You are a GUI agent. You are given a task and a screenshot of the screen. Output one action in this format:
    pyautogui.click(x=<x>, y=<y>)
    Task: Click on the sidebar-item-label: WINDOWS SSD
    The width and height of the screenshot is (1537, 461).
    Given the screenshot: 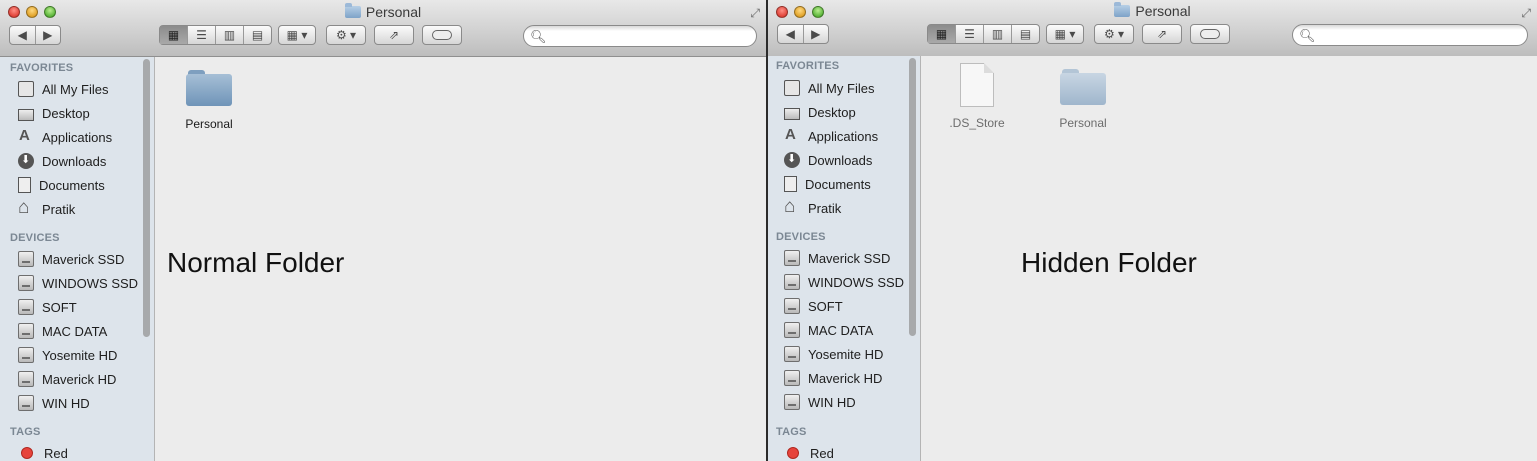 What is the action you would take?
    pyautogui.click(x=856, y=282)
    